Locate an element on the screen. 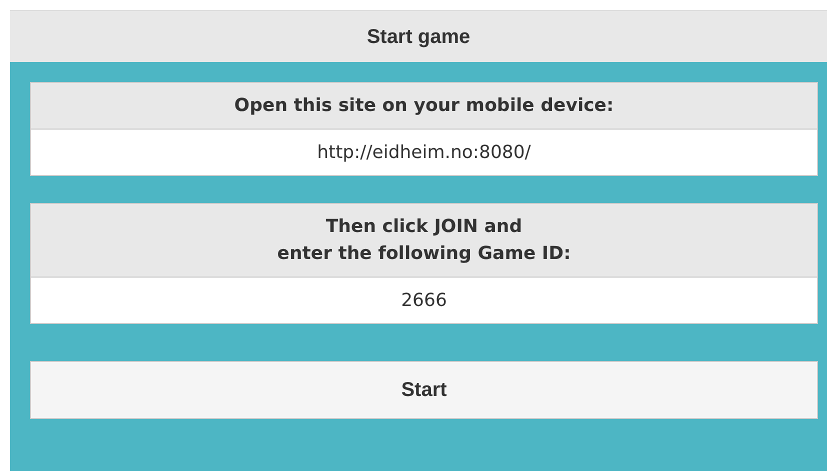 This screenshot has width=827, height=471. panel-value: 2666 is located at coordinates (424, 301).